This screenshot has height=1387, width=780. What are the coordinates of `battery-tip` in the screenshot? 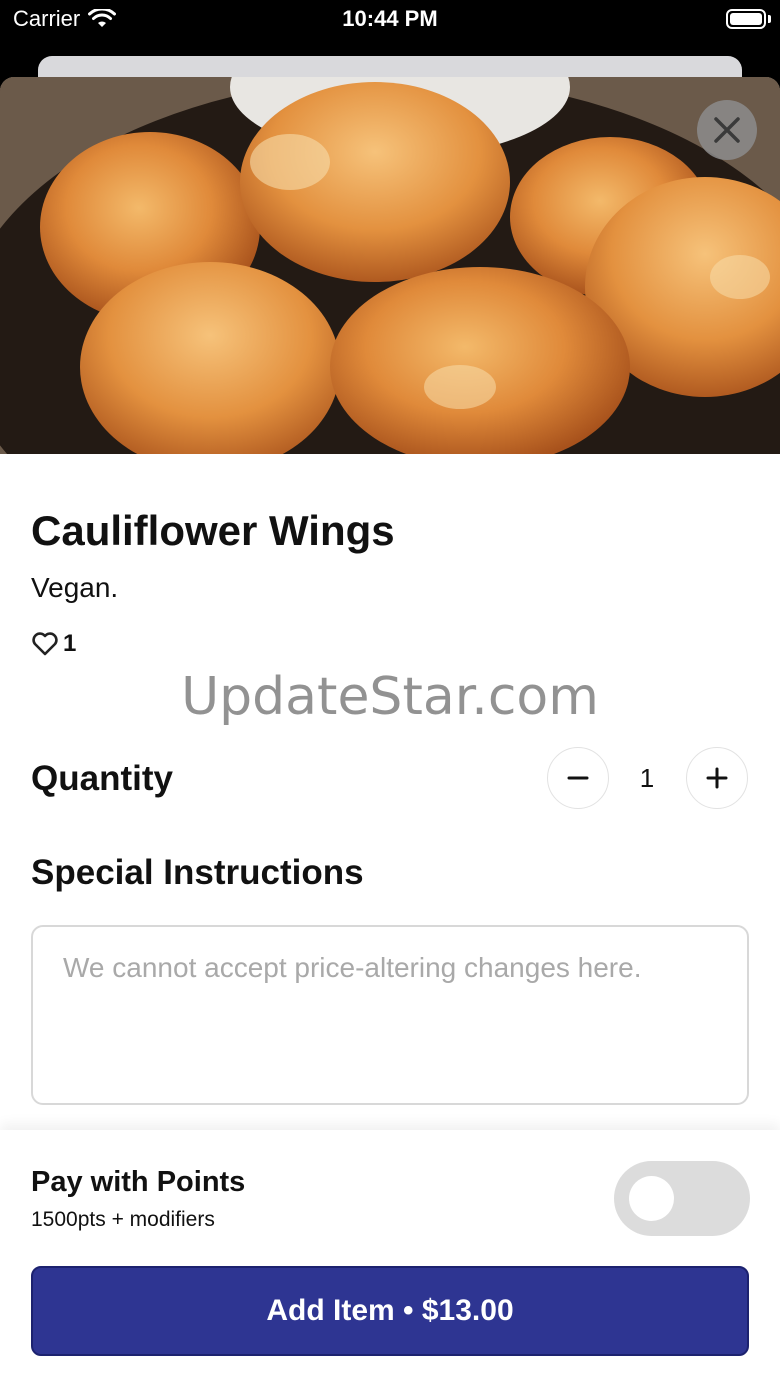 It's located at (769, 19).